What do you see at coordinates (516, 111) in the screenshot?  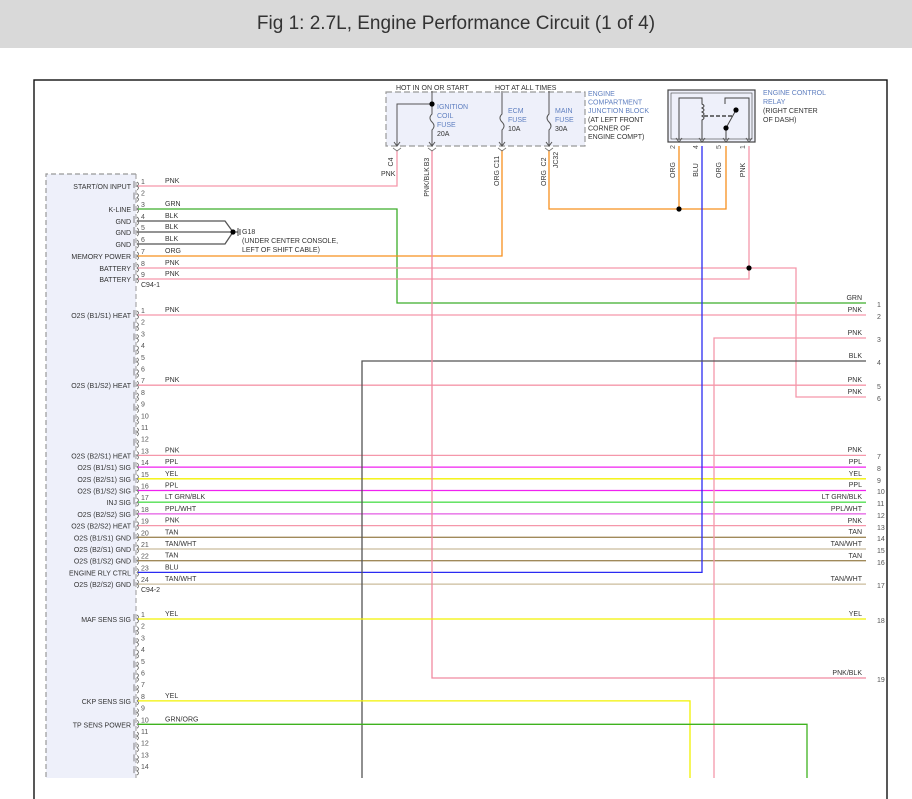 I see `fuse-name-label: ECM` at bounding box center [516, 111].